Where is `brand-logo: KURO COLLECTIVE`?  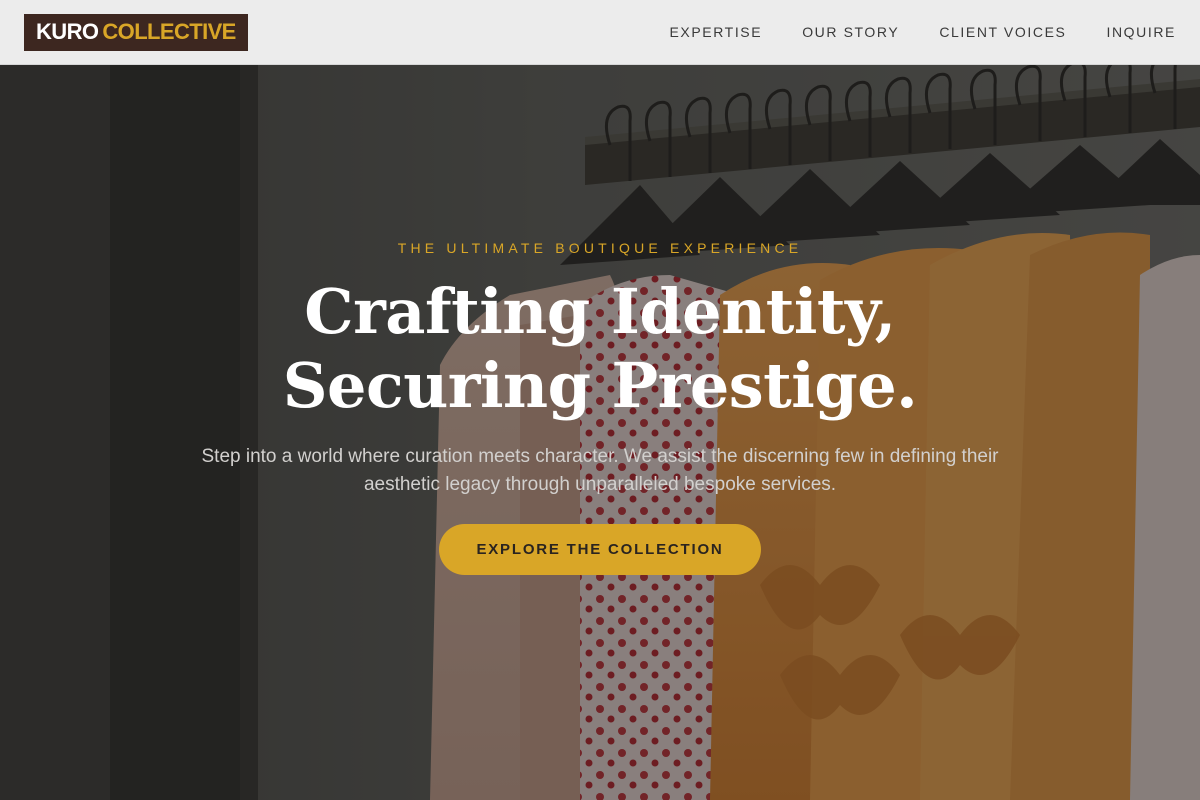 brand-logo: KURO COLLECTIVE is located at coordinates (136, 32).